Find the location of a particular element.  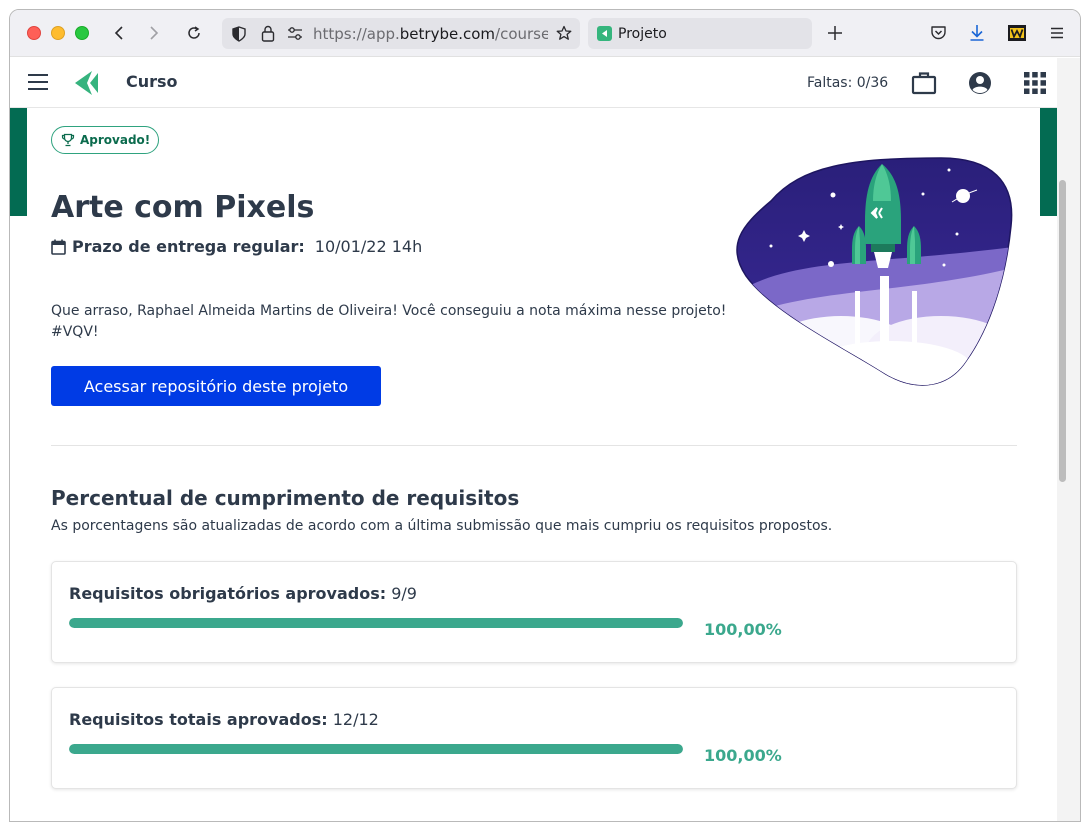

briefcase-icon is located at coordinates (924, 83).